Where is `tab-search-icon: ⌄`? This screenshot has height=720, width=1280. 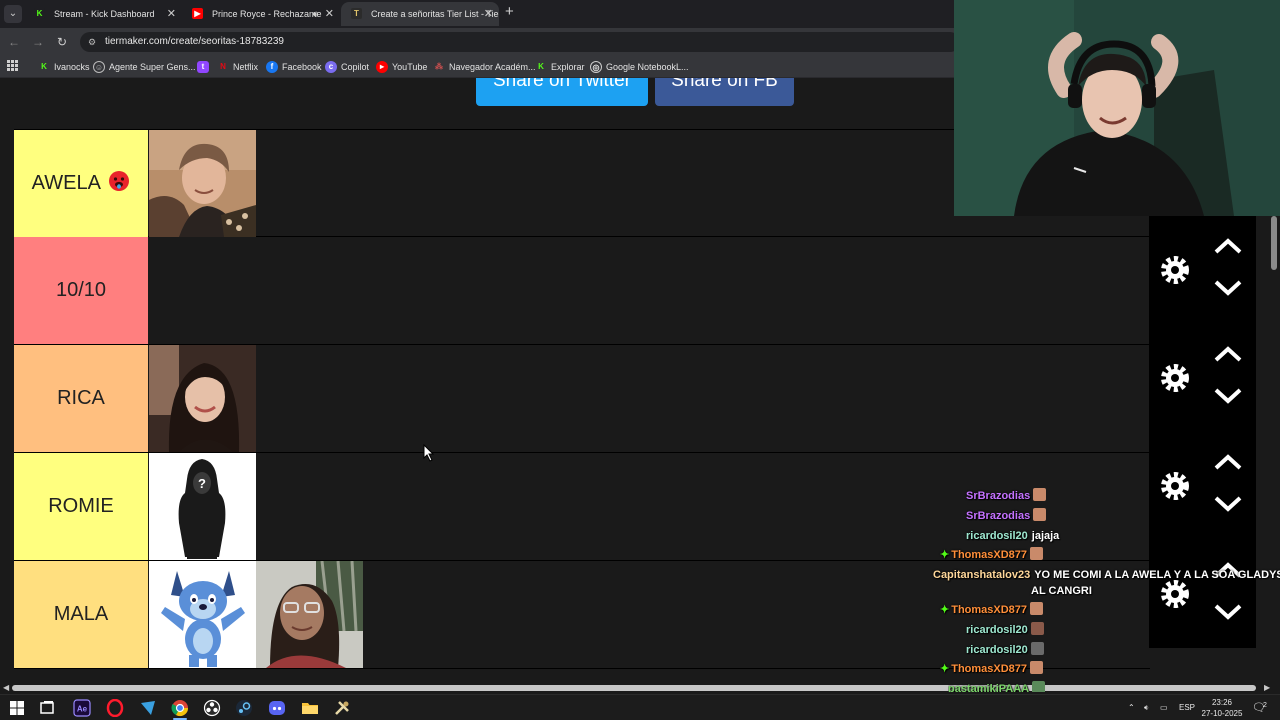
tab-search-icon: ⌄ is located at coordinates (13, 14).